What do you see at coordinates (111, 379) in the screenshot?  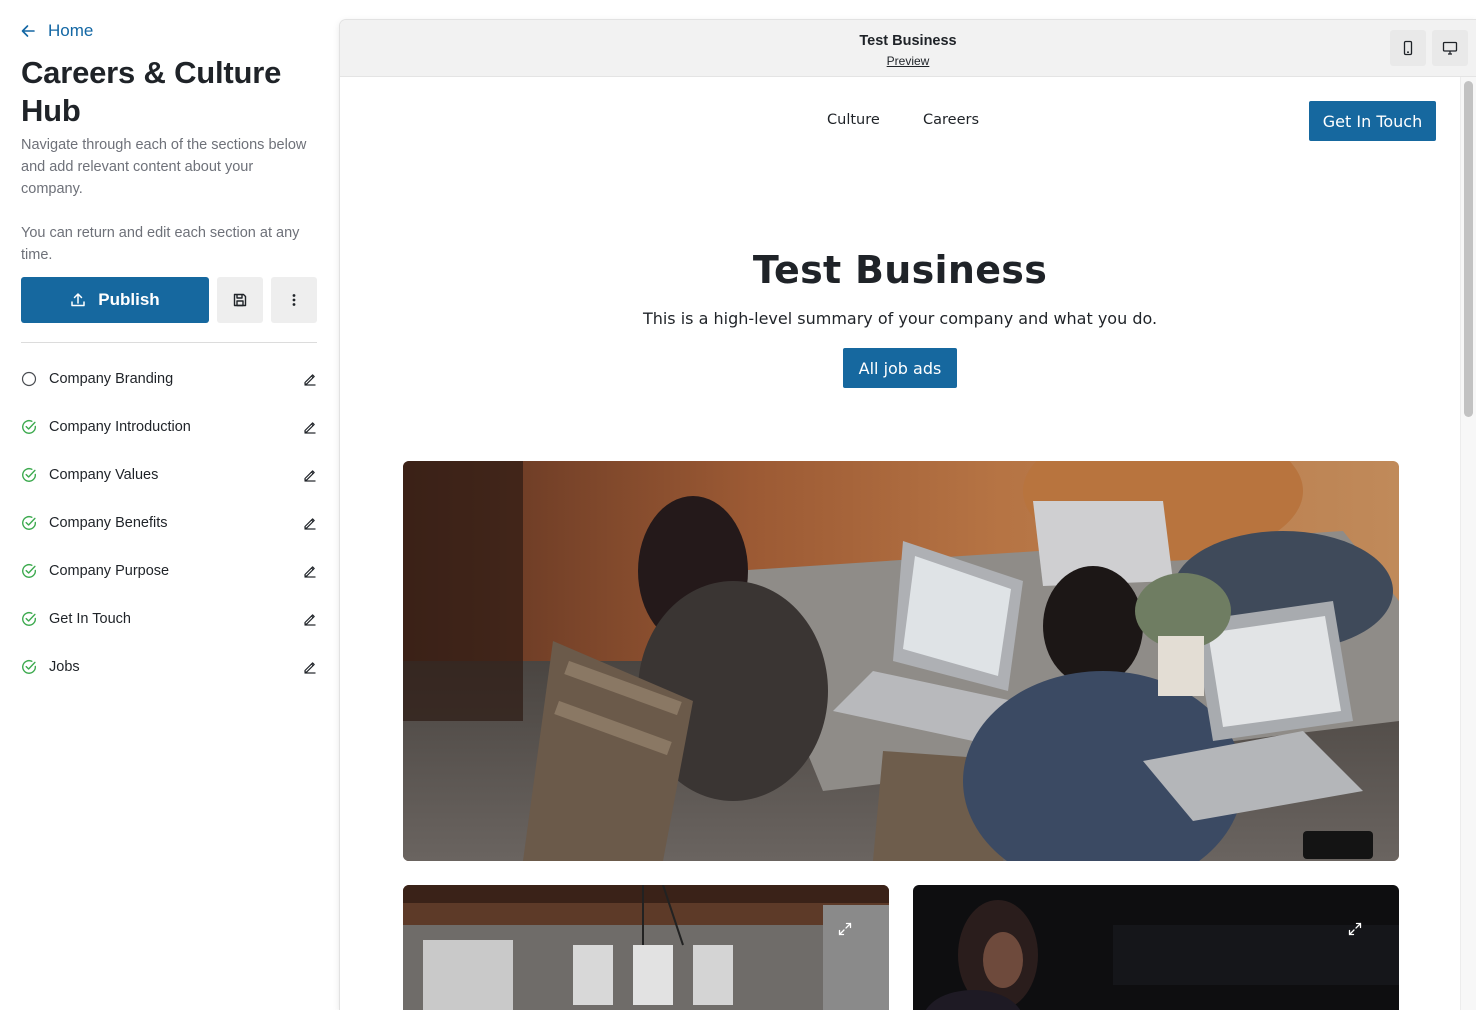 I see `section-item-label: Company Branding` at bounding box center [111, 379].